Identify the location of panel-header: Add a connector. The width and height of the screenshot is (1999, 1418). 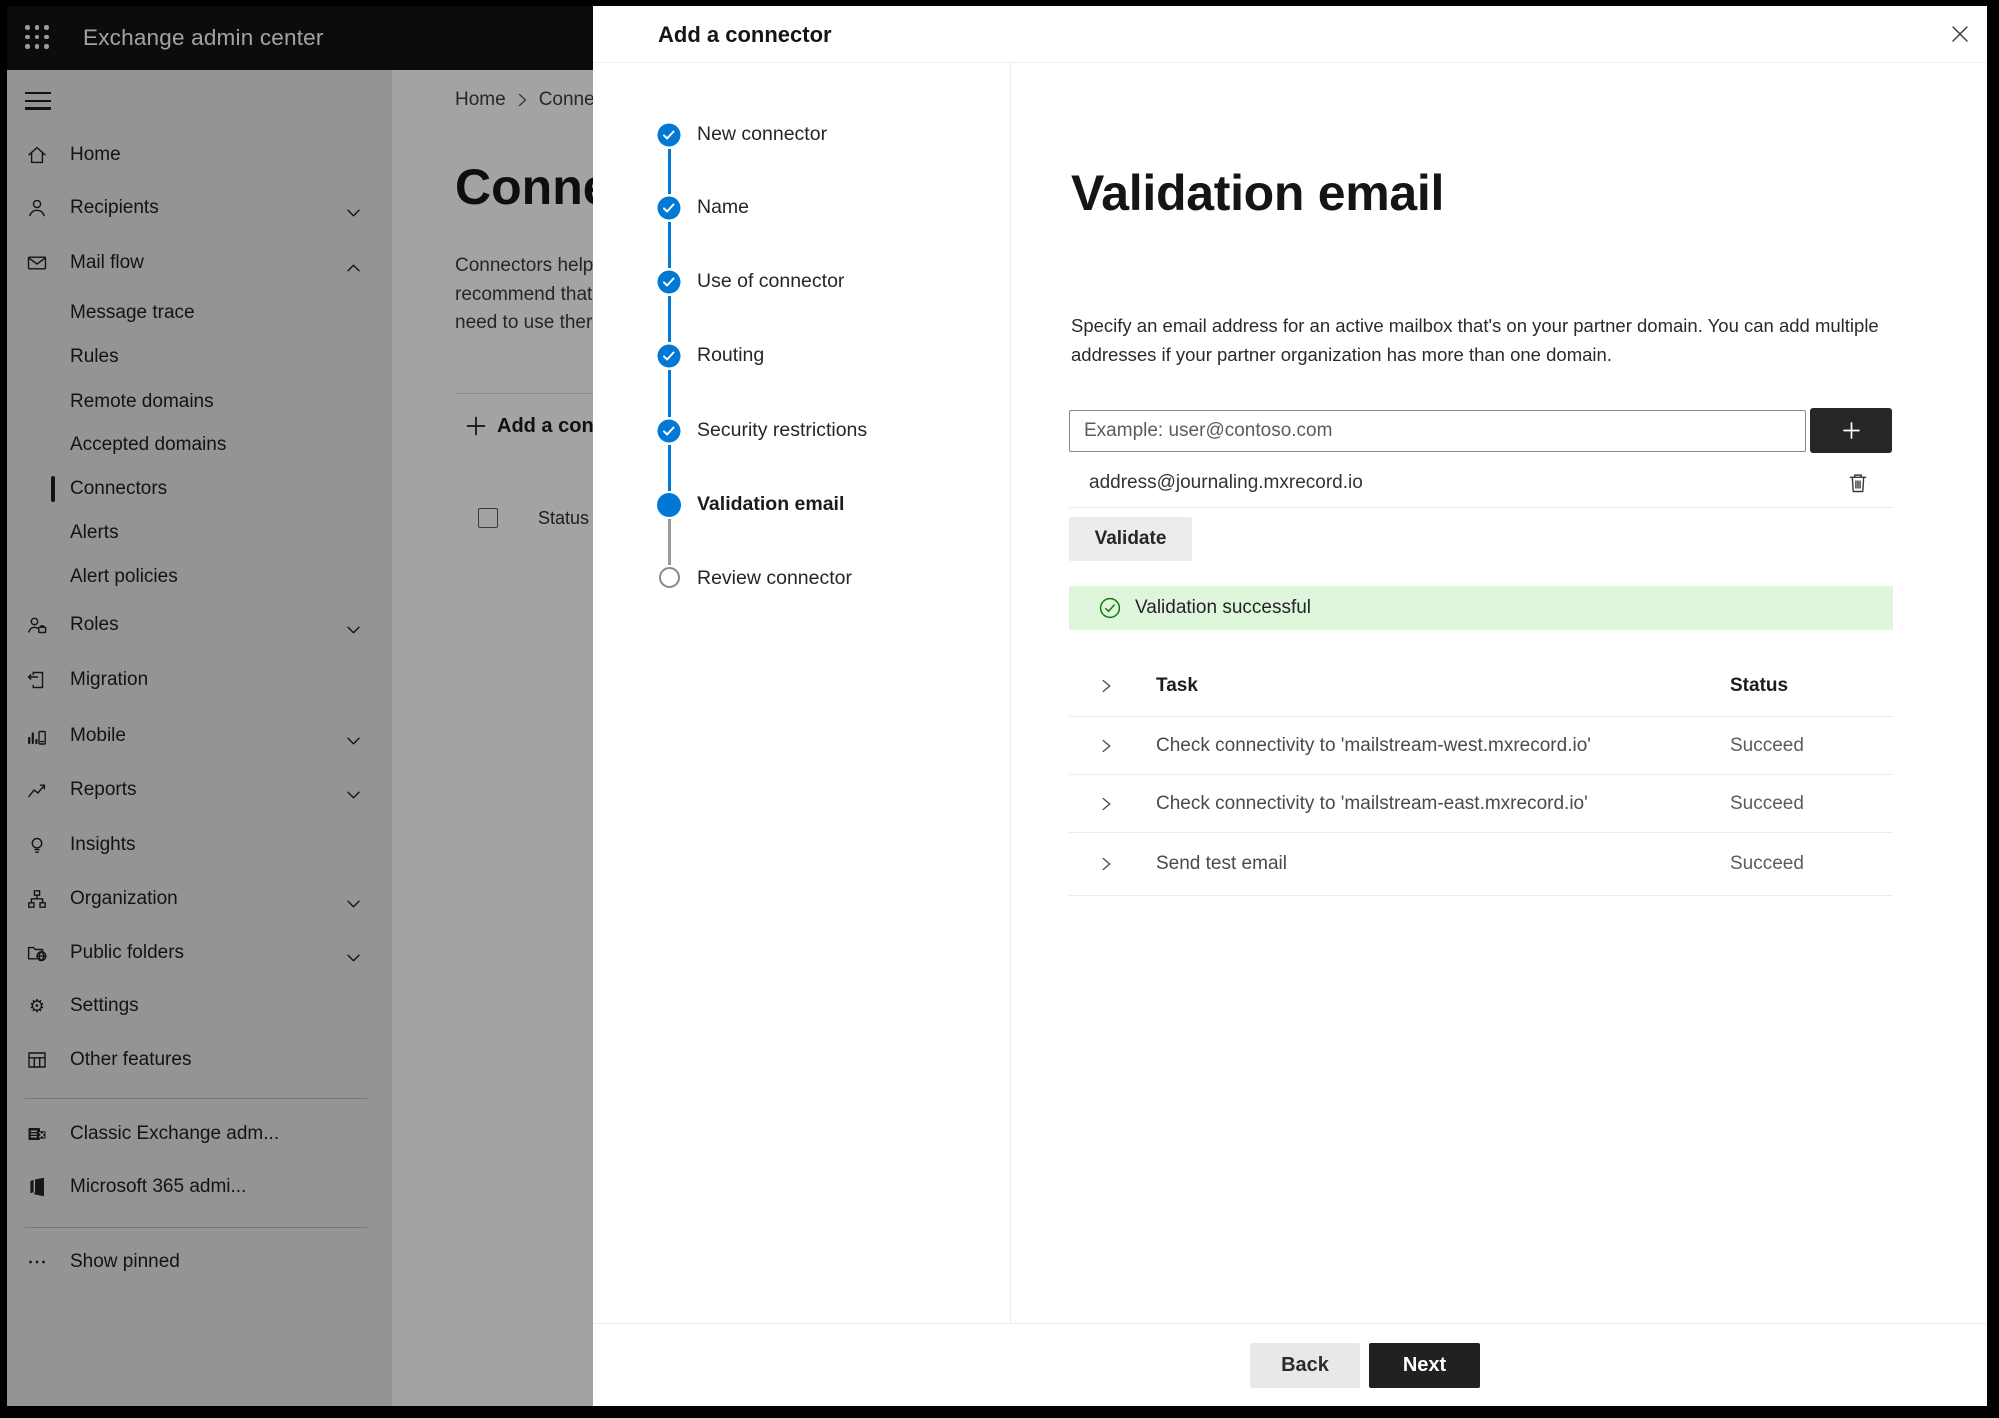
(1290, 34).